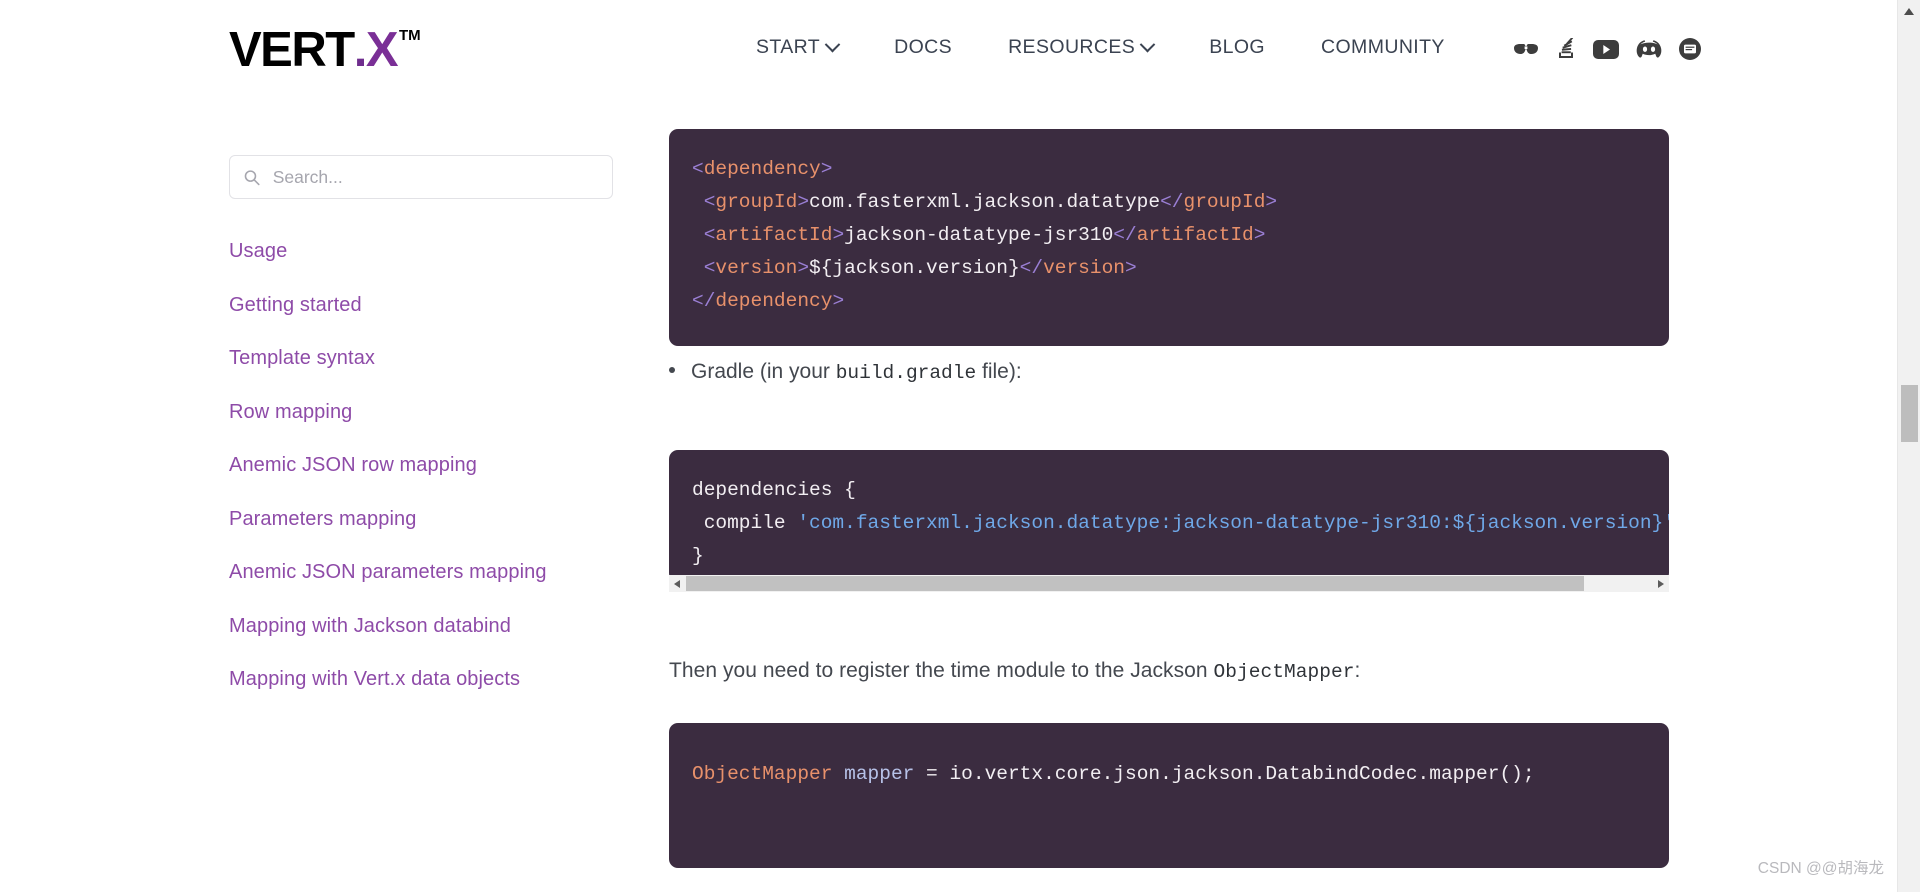 The width and height of the screenshot is (1920, 892). I want to click on nav-item-docs: DOCS, so click(923, 47).